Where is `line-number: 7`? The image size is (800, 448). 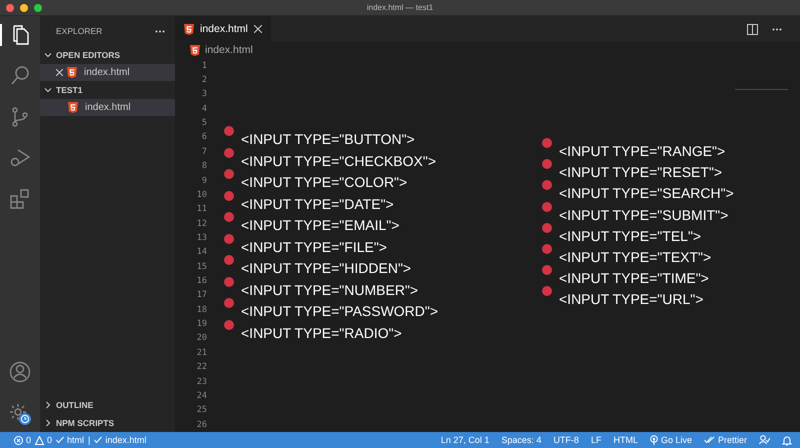
line-number: 7 is located at coordinates (204, 152).